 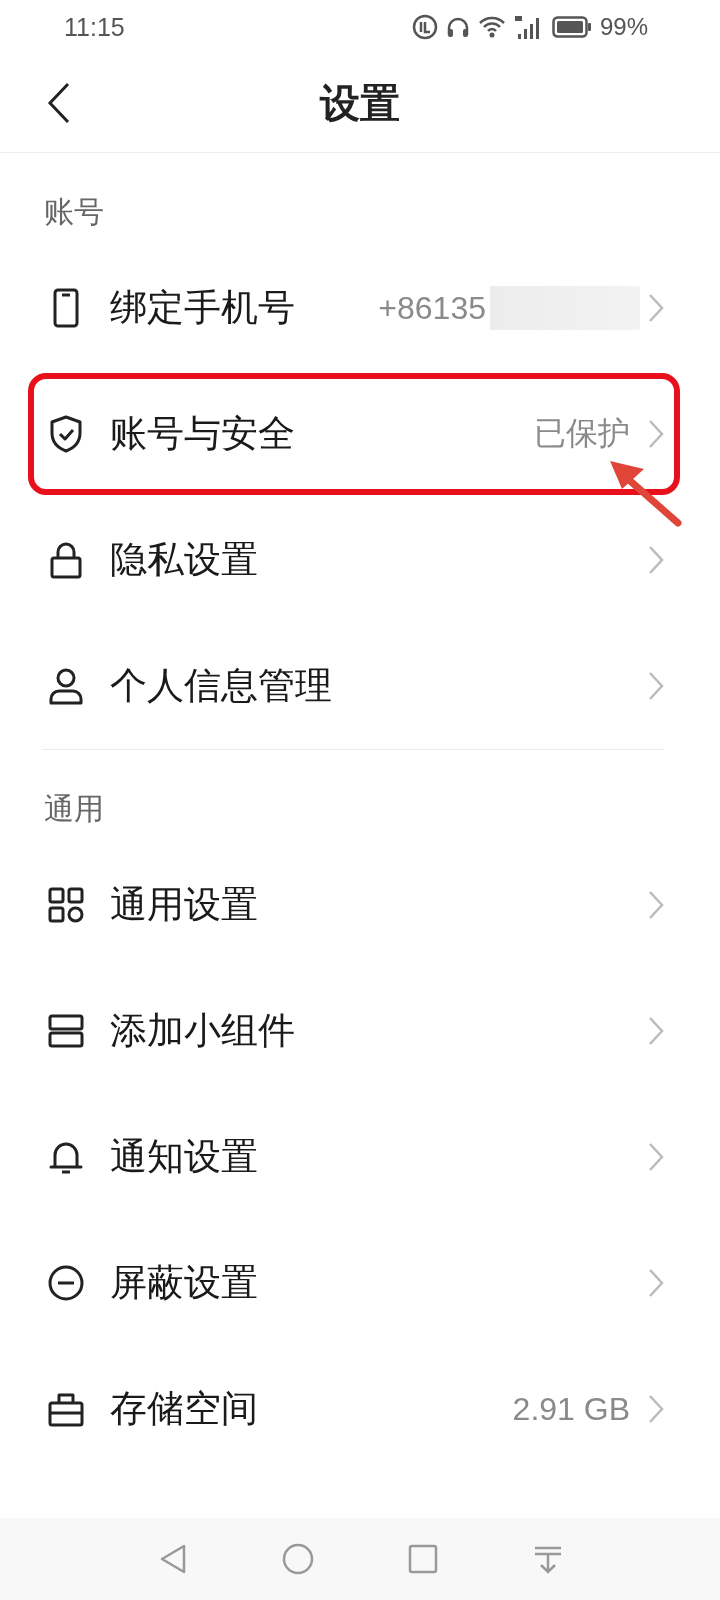 I want to click on grid-icon, so click(x=66, y=905).